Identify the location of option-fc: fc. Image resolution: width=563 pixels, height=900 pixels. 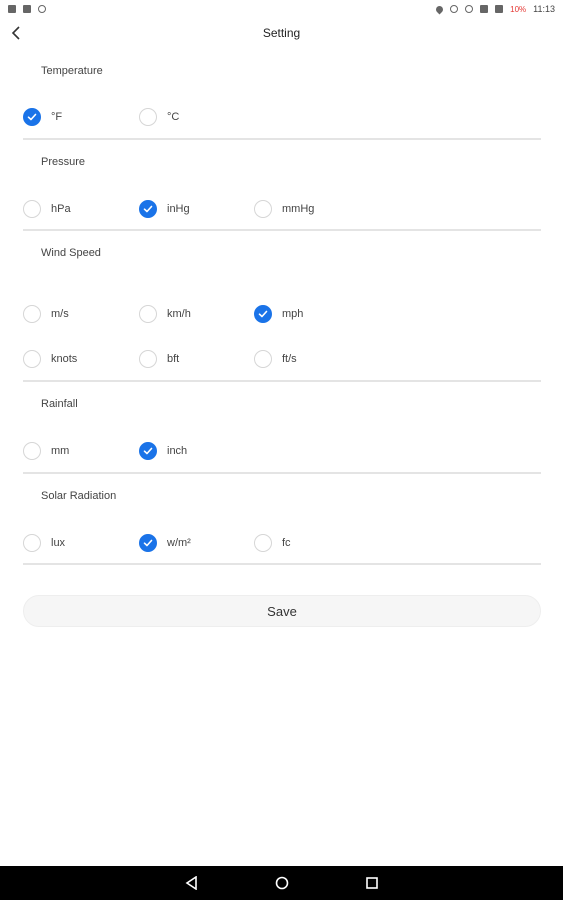
(272, 543).